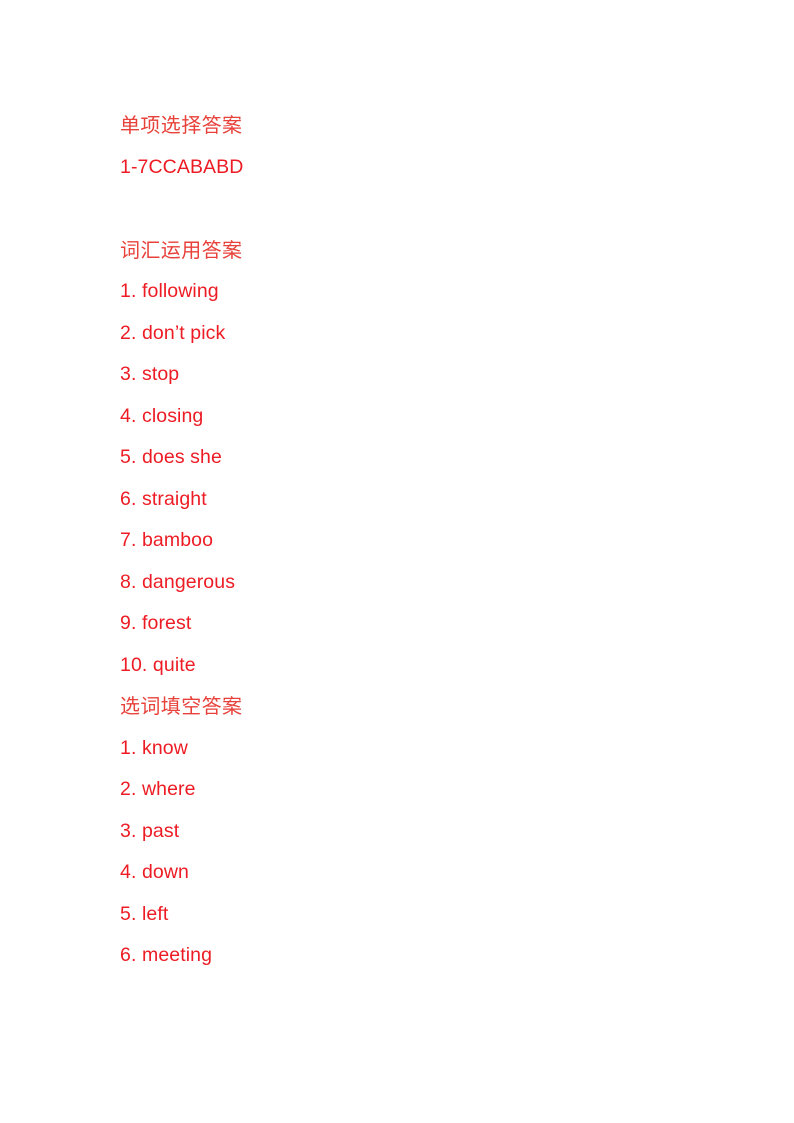 This screenshot has height=1123, width=794. I want to click on answer-line: 4. closing, so click(162, 415).